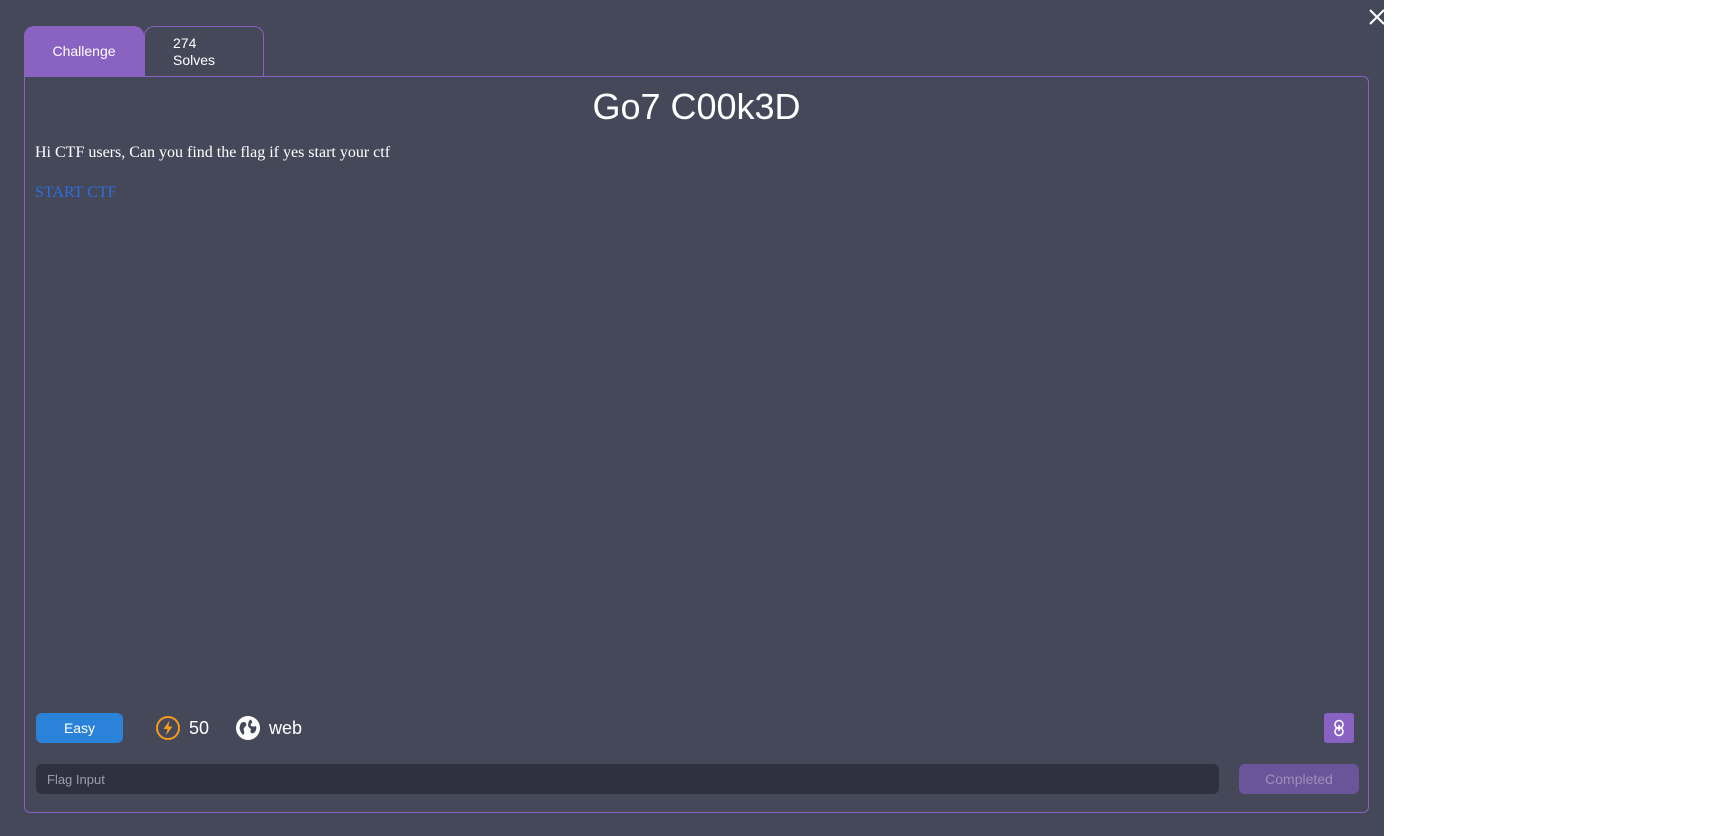 Image resolution: width=1721 pixels, height=836 pixels. What do you see at coordinates (696, 106) in the screenshot?
I see `challenge-title: Go7 C00k3D` at bounding box center [696, 106].